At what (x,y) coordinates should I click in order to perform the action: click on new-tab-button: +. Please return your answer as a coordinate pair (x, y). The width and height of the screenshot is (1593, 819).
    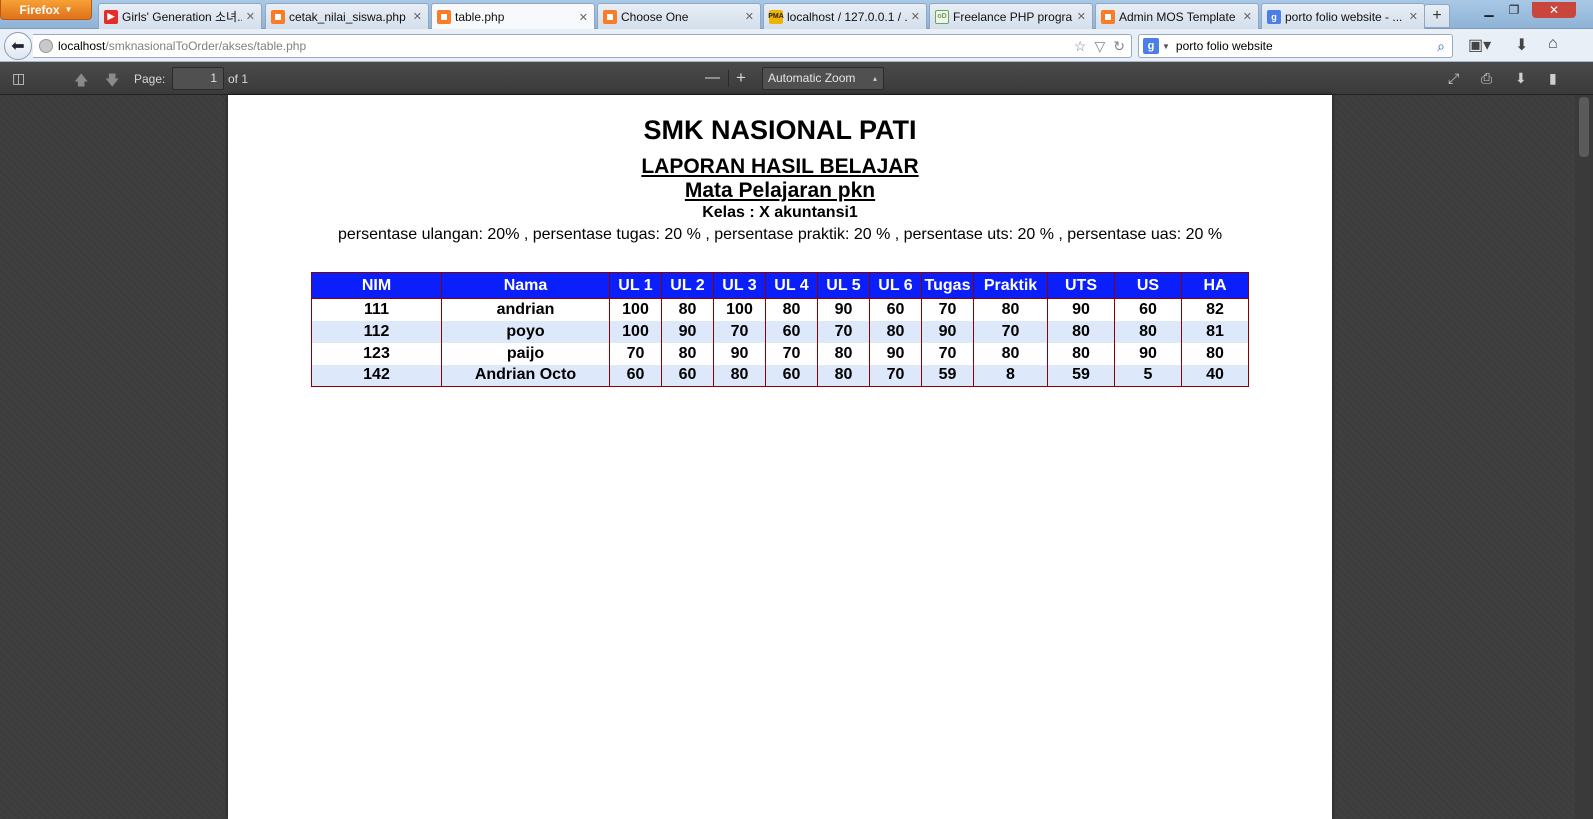
    Looking at the image, I should click on (1437, 16).